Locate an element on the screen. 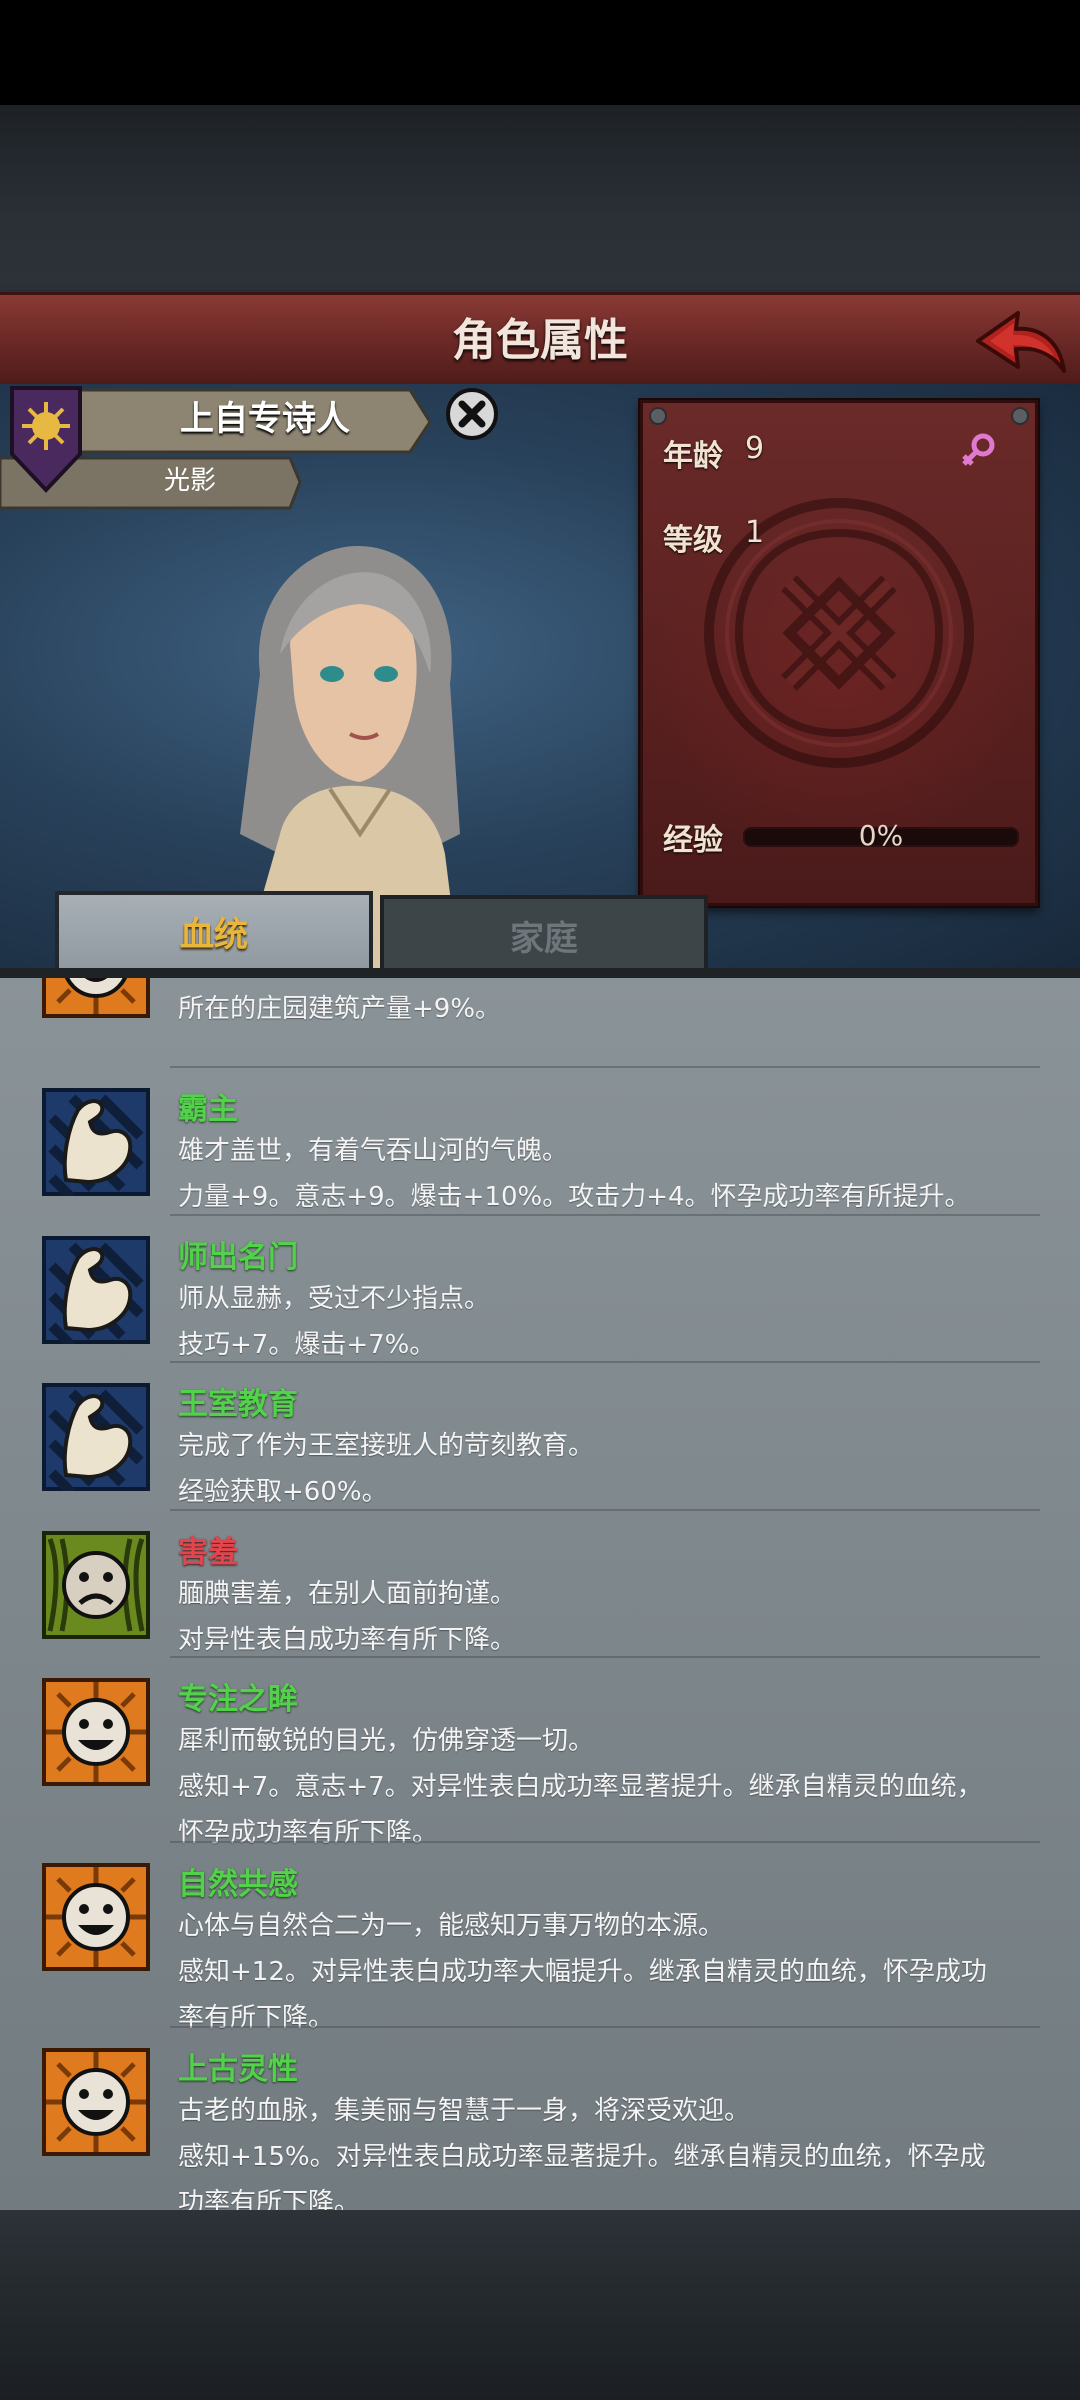 This screenshot has height=2400, width=1080. header-bar: 角色属性 is located at coordinates (540, 341).